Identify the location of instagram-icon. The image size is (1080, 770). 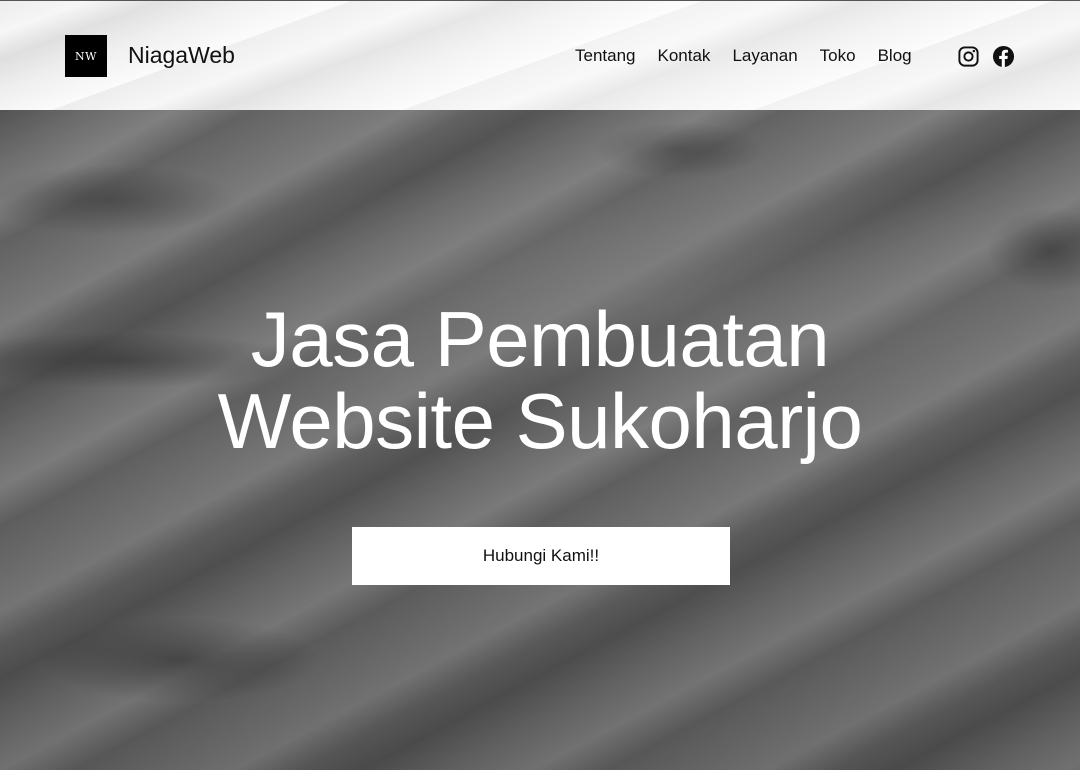
(968, 56).